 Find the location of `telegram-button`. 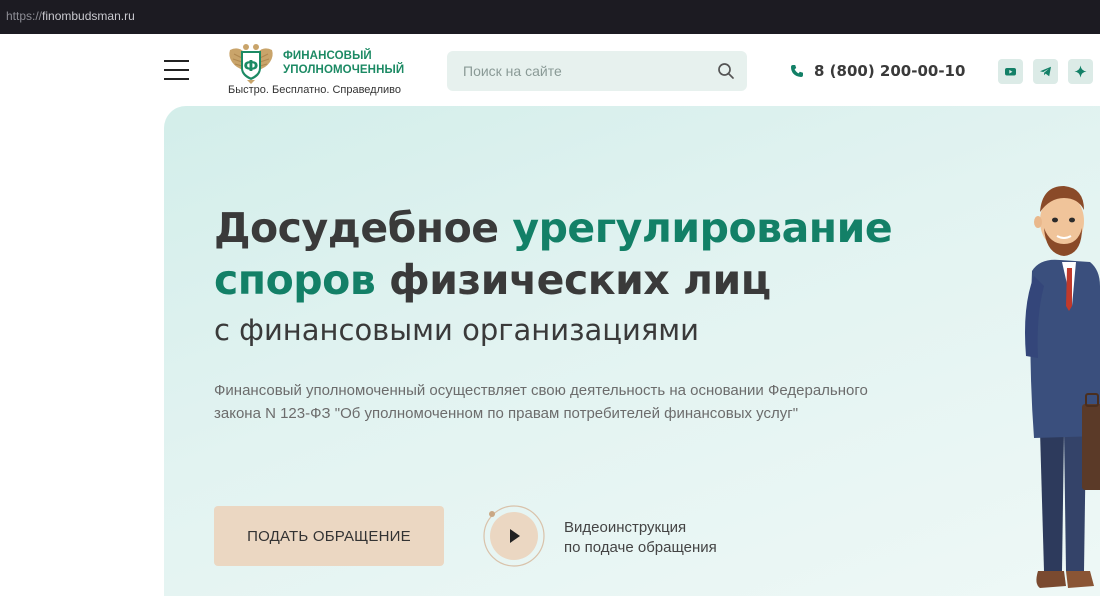

telegram-button is located at coordinates (1045, 71).